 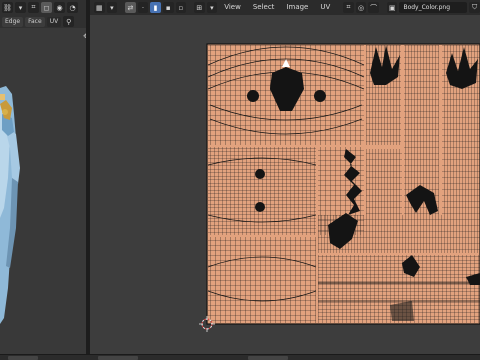 What do you see at coordinates (155, 7) in the screenshot?
I see `edge-select-icon: ▮` at bounding box center [155, 7].